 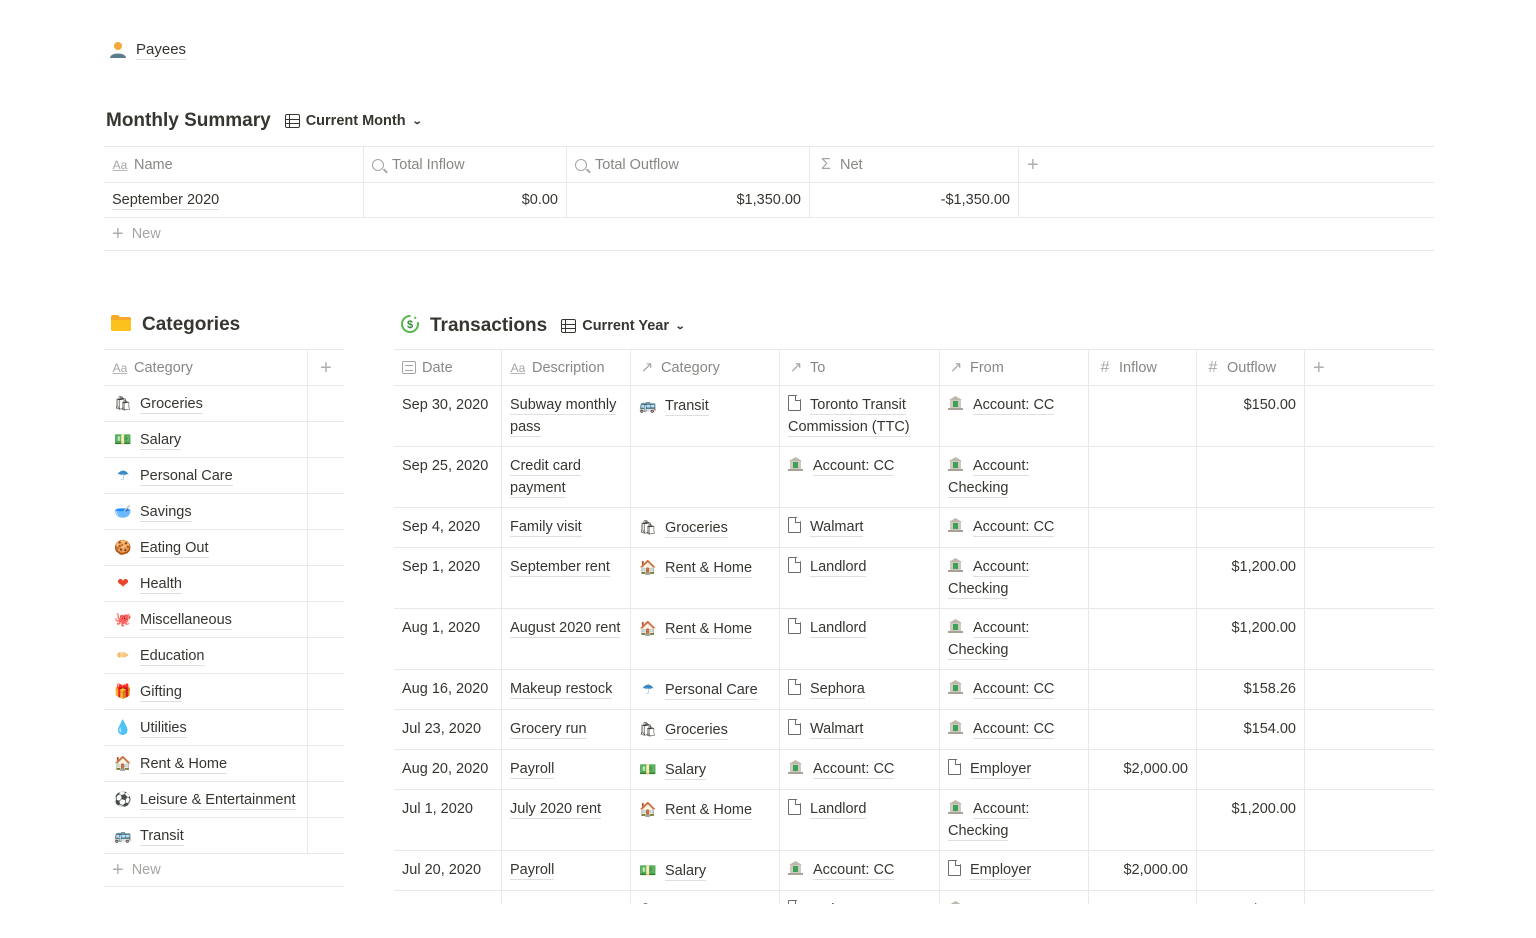 I want to click on page-icon, so click(x=794, y=902).